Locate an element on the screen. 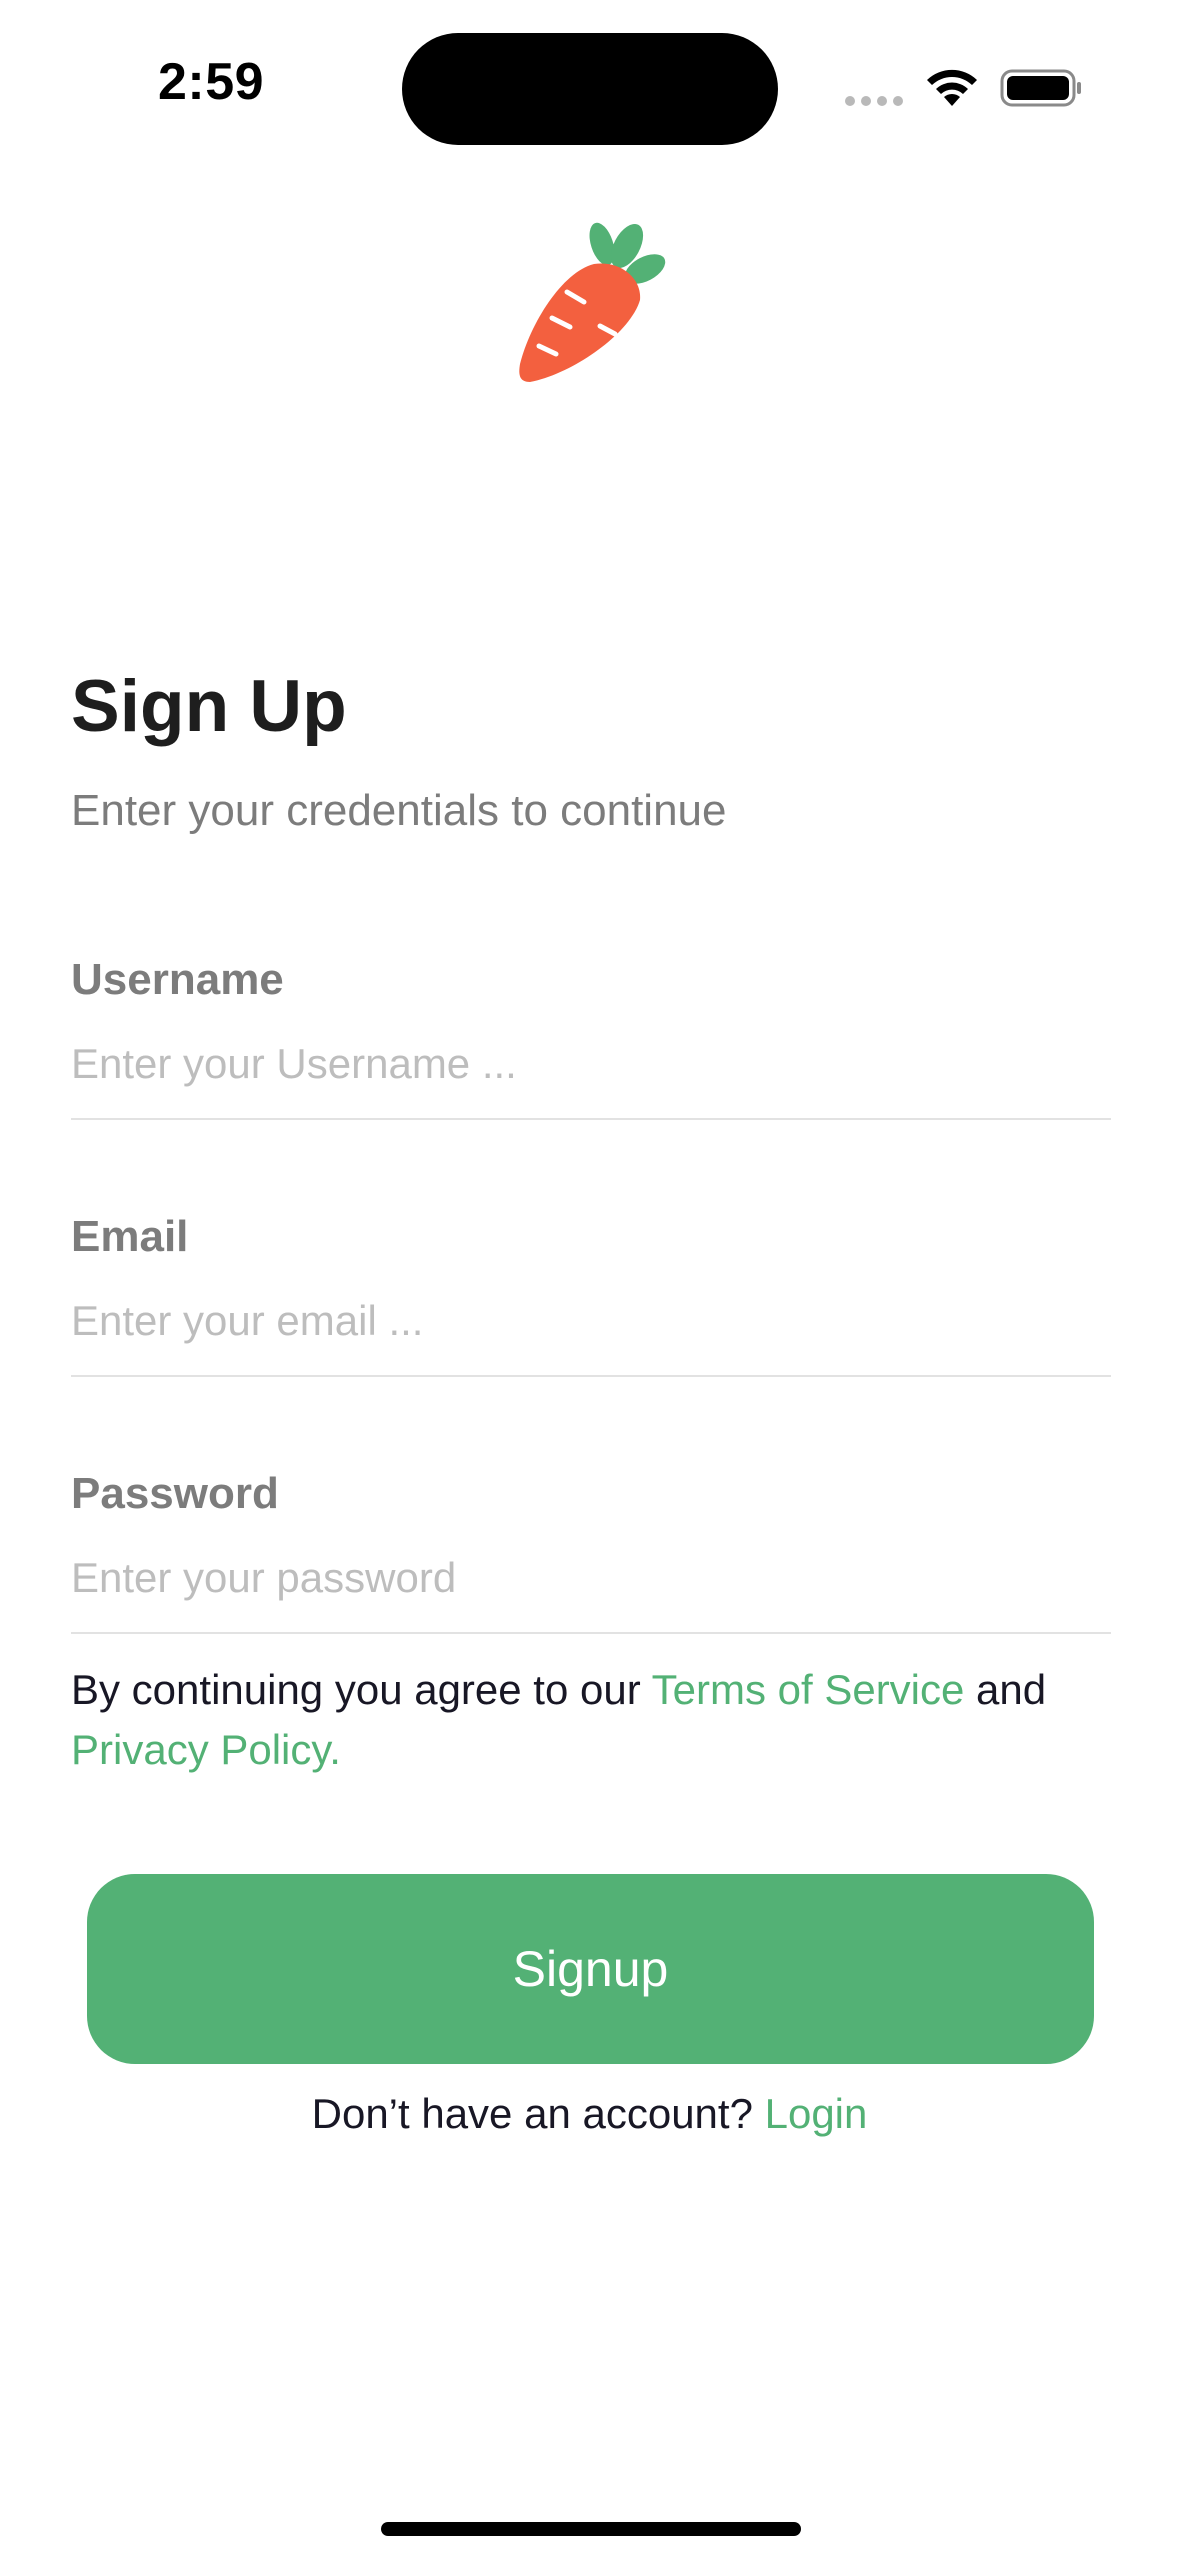 The height and width of the screenshot is (2556, 1179). battery-icon is located at coordinates (1040, 88).